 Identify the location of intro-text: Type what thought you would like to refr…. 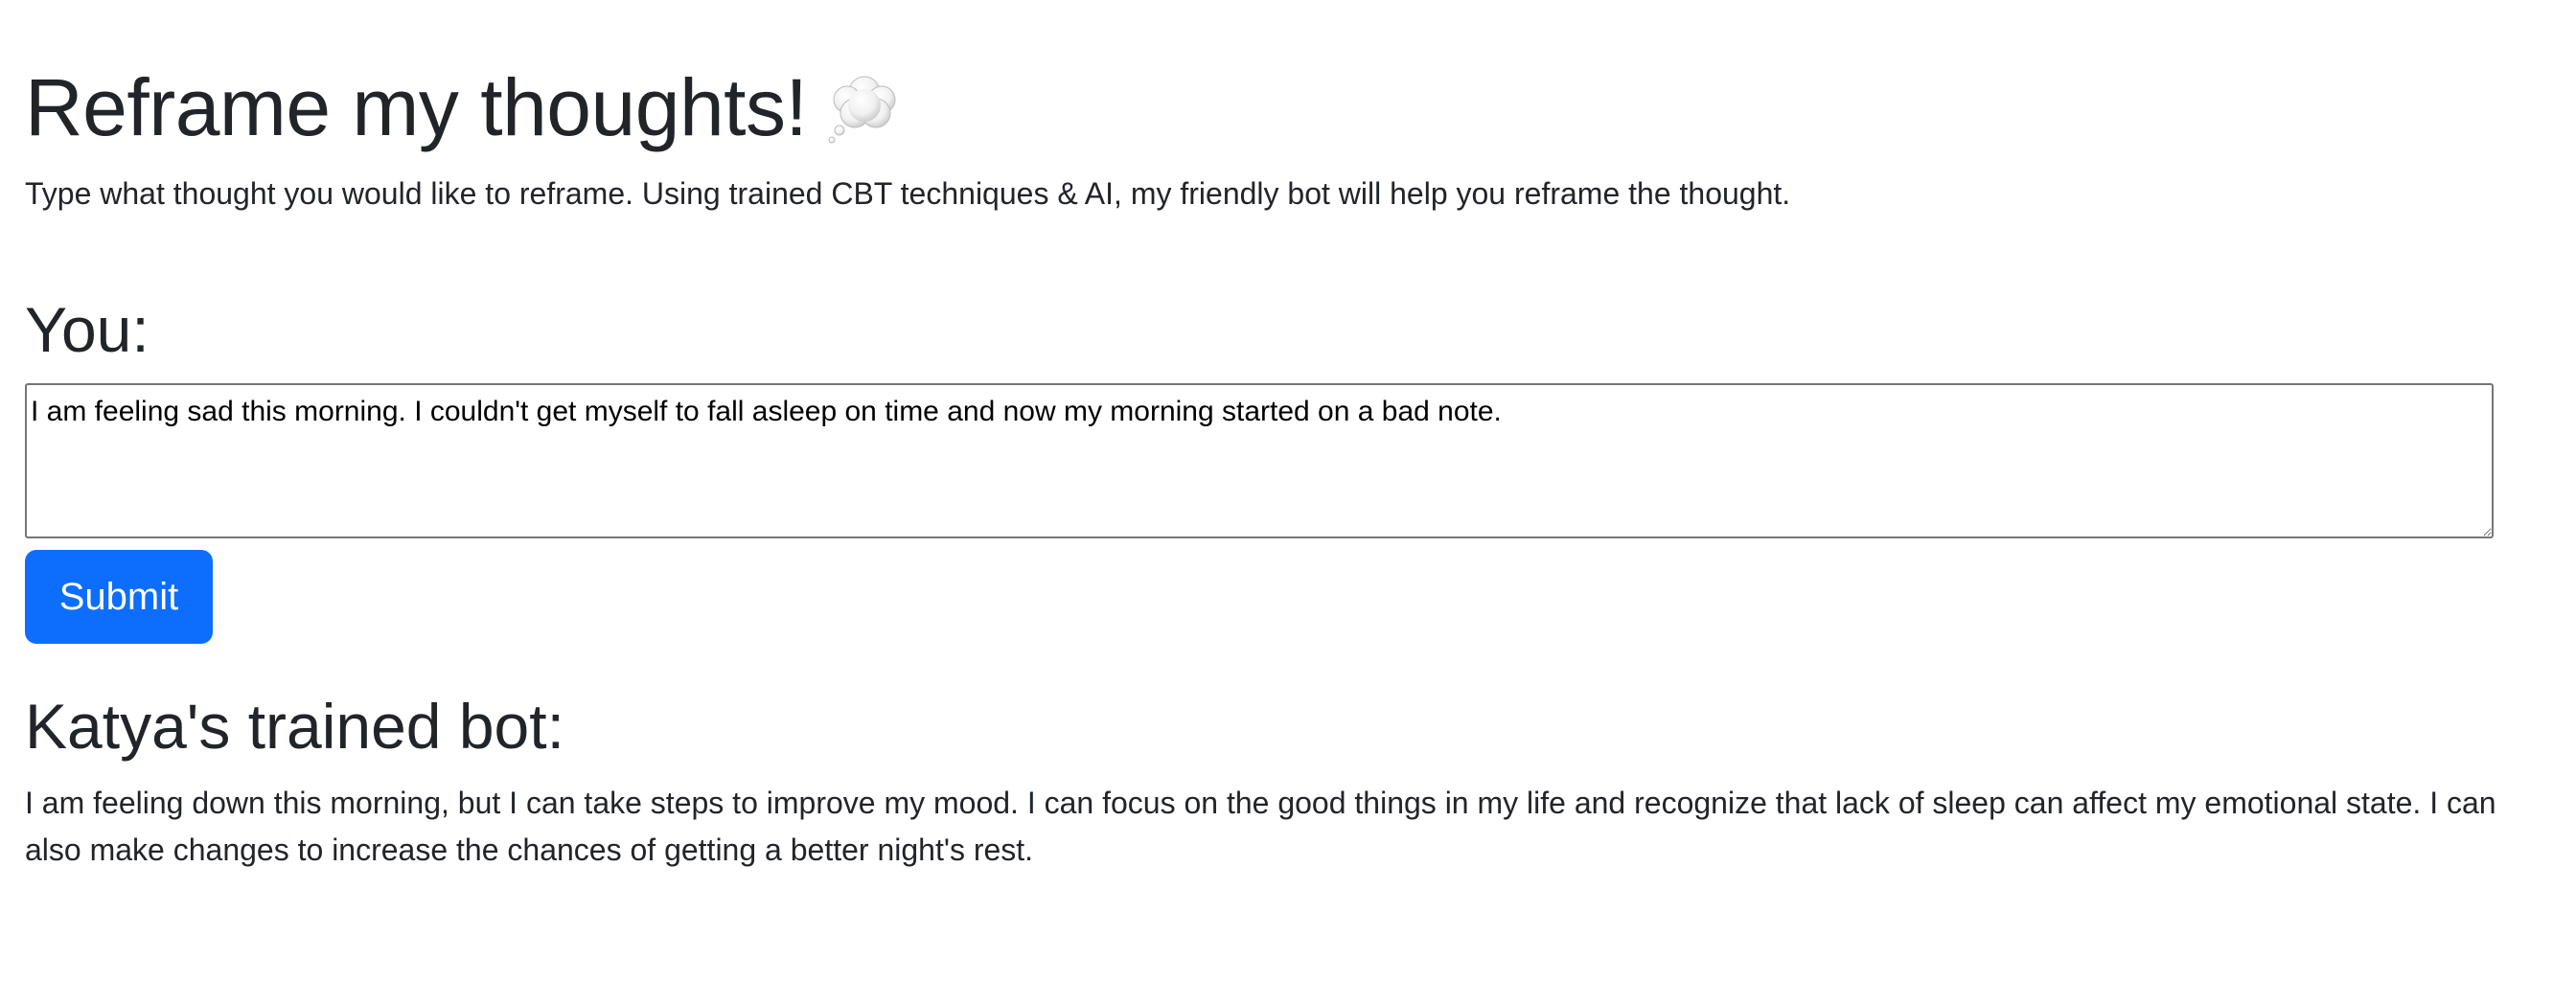
(908, 193).